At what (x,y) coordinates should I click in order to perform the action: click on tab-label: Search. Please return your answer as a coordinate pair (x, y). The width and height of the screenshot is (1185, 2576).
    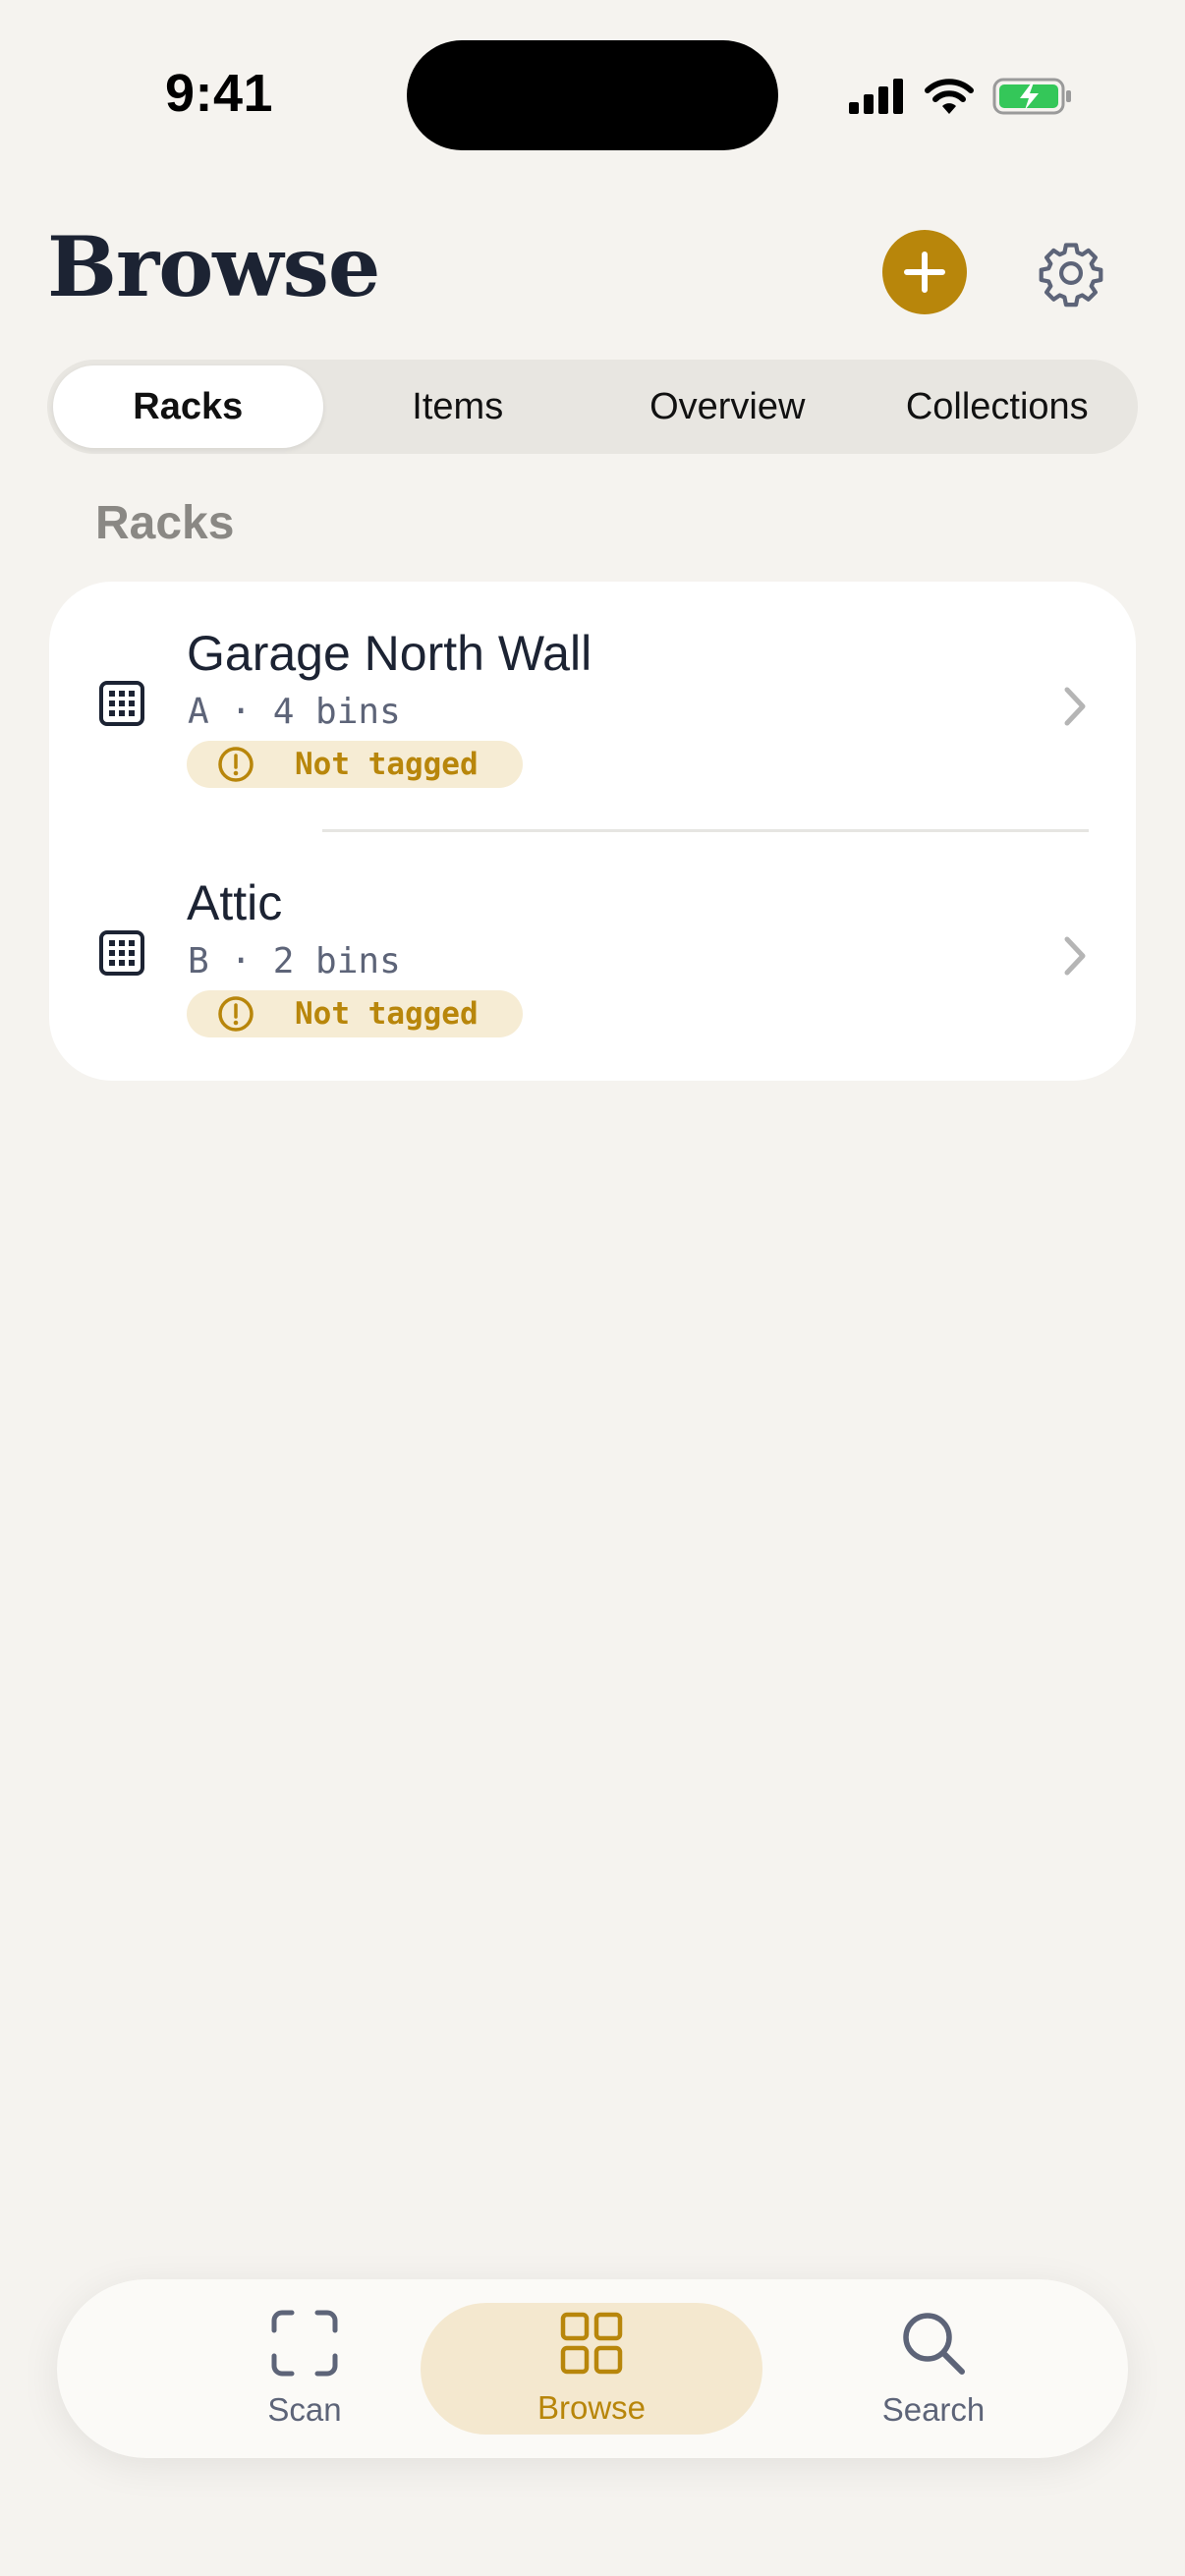
    Looking at the image, I should click on (934, 2409).